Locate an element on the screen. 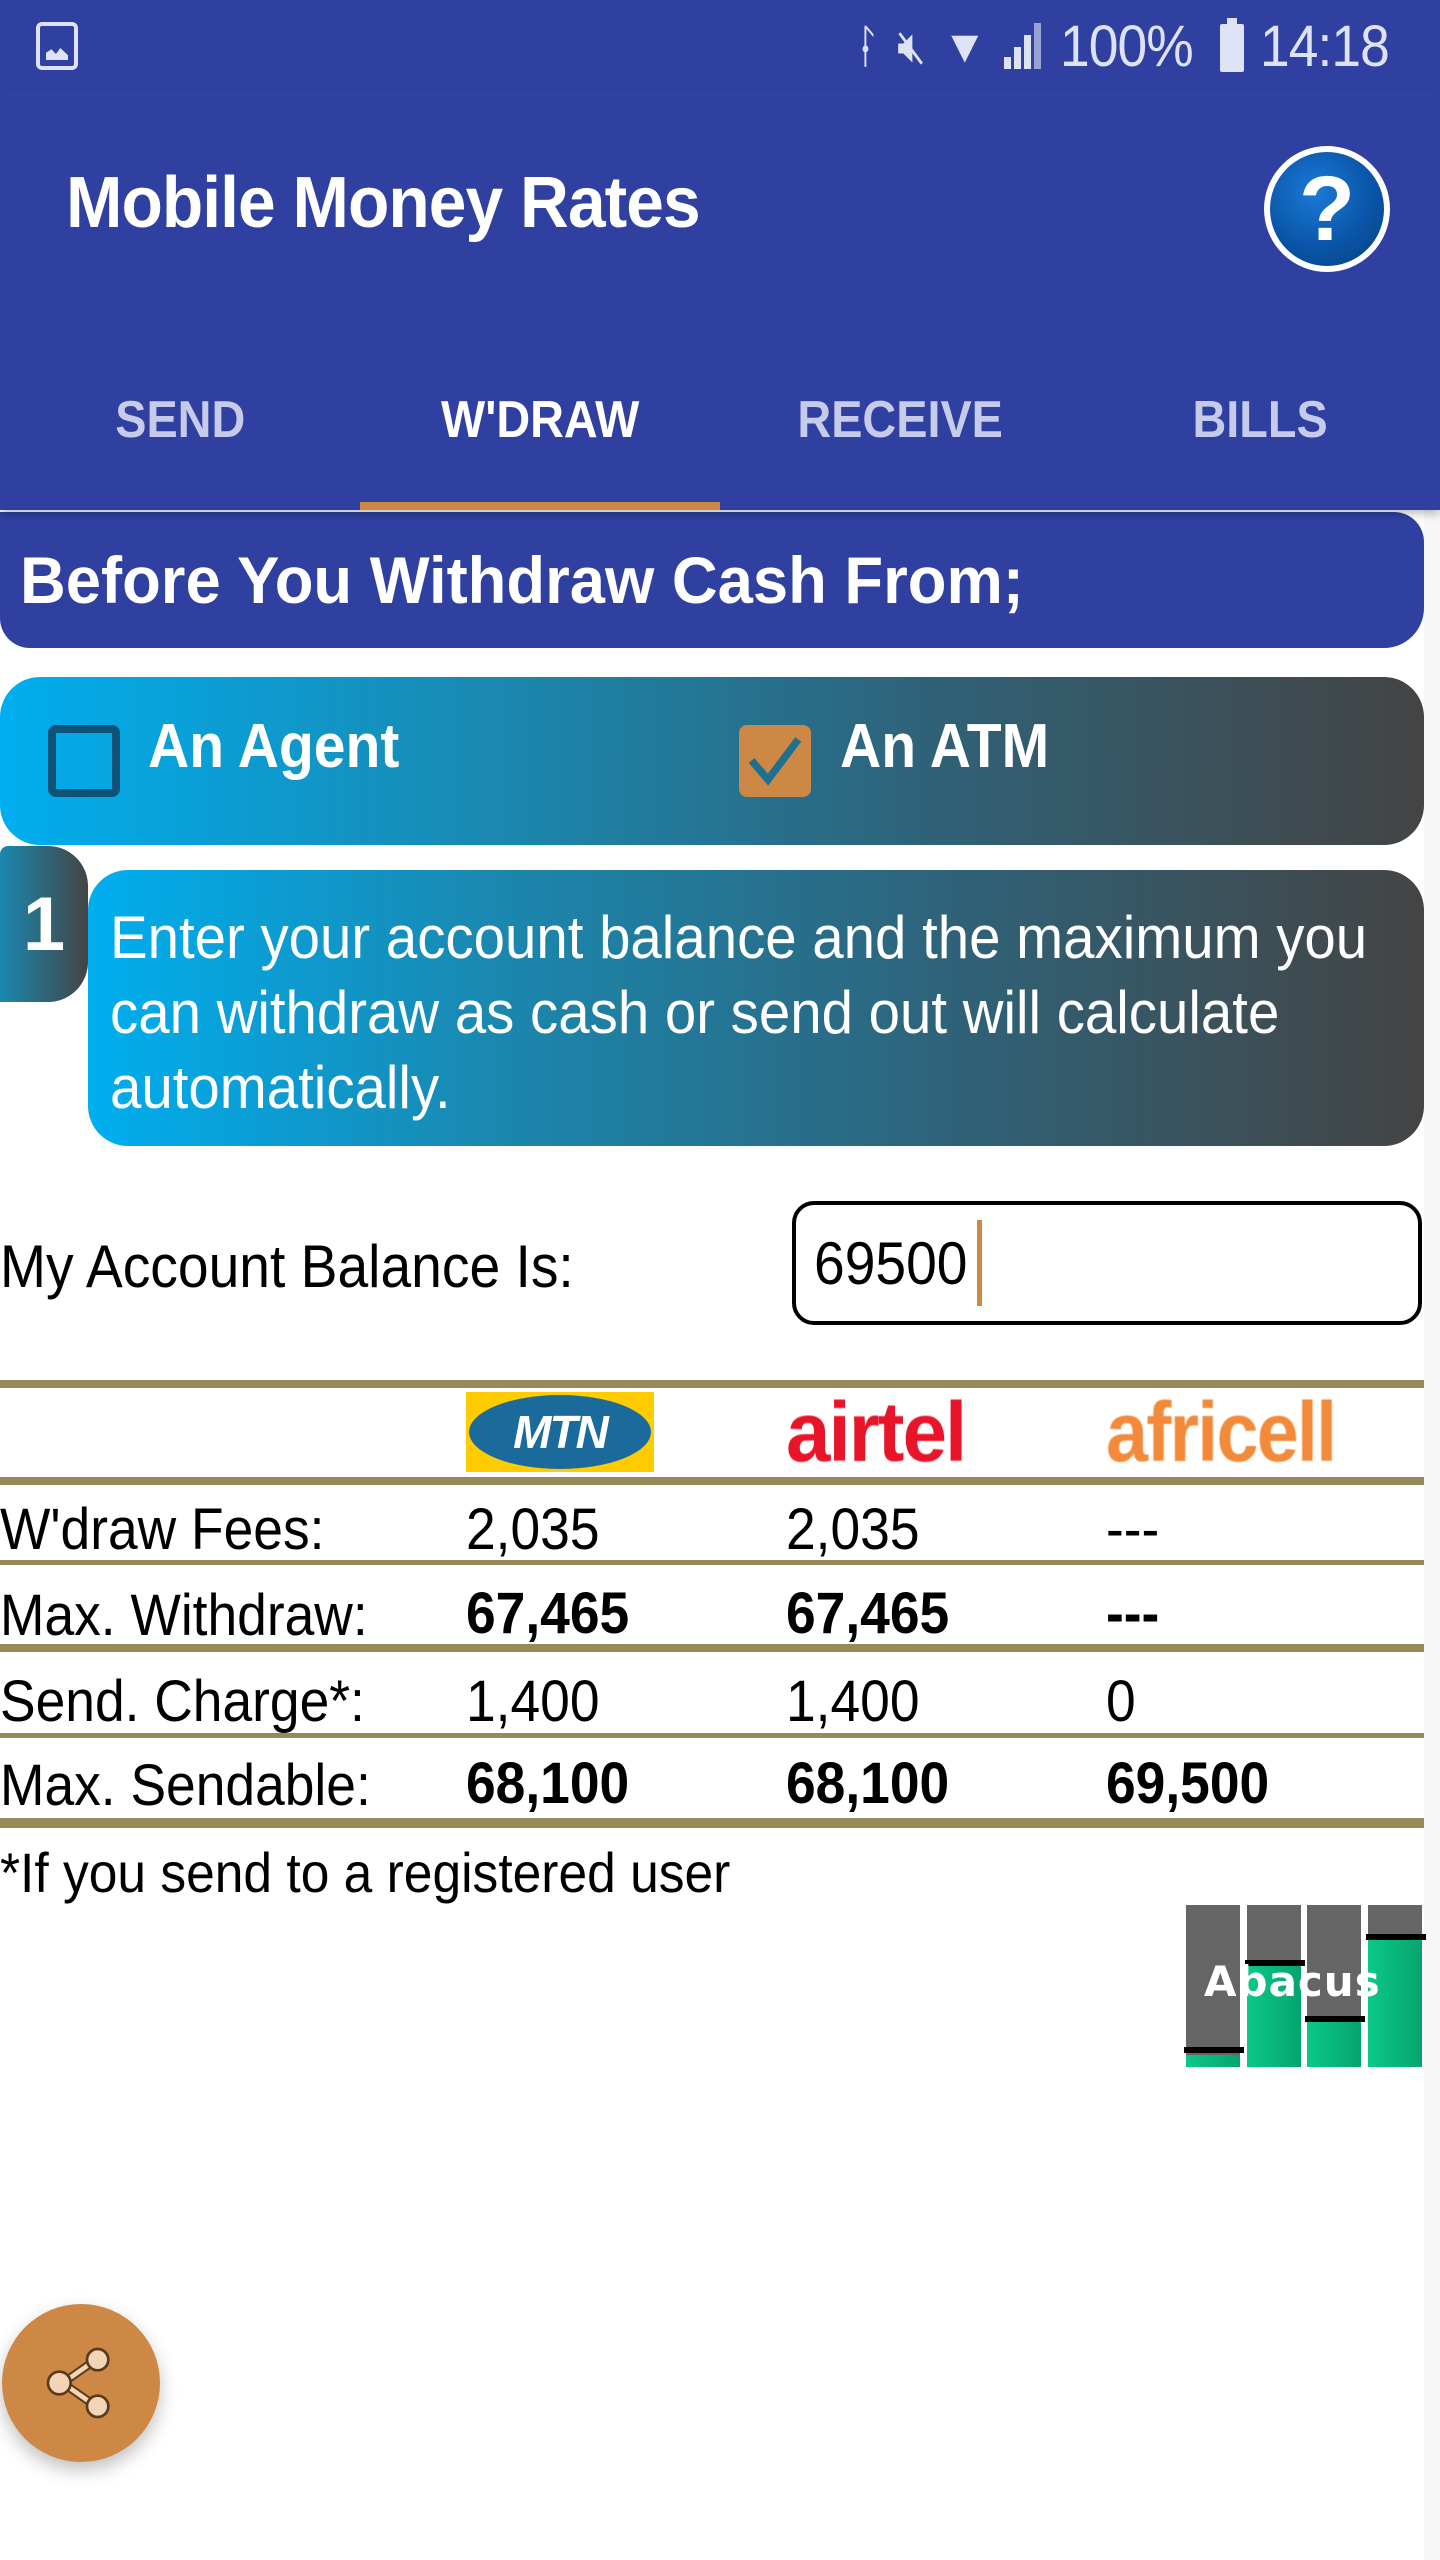 The height and width of the screenshot is (2560, 1440). step-number-badge: 1 is located at coordinates (44, 924).